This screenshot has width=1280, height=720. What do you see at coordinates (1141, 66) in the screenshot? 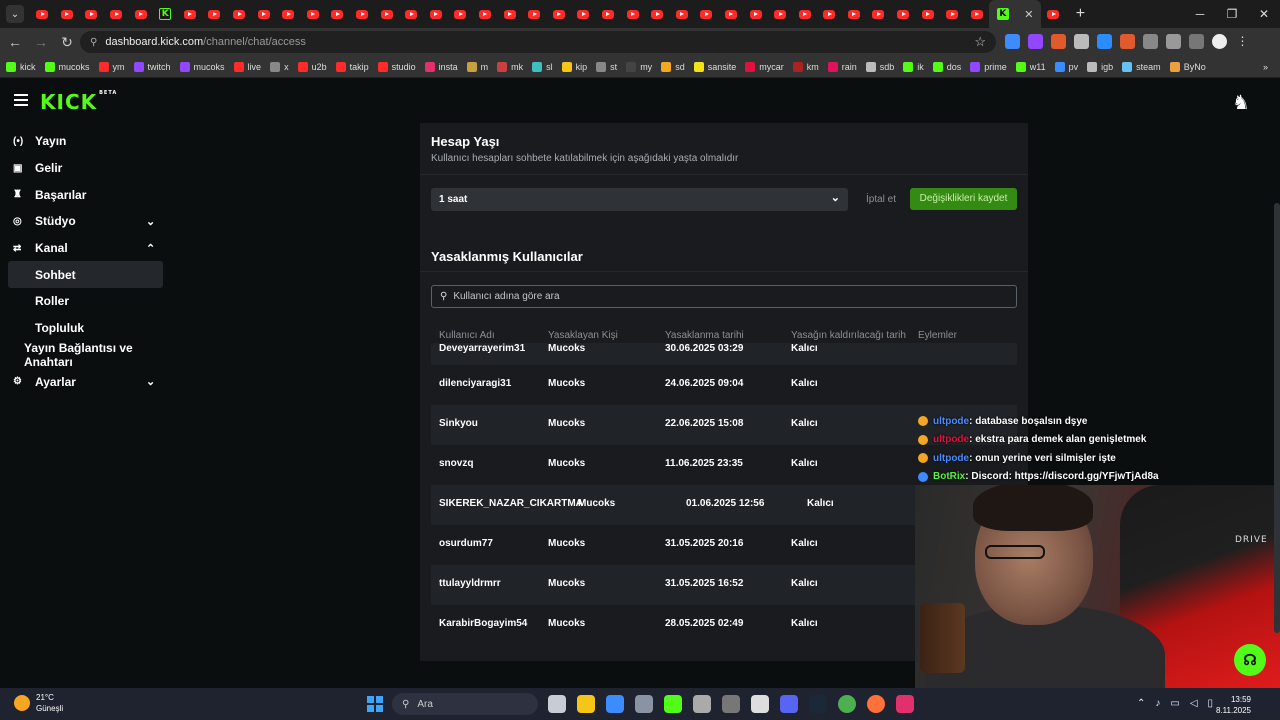
I see `bookmark-item: steam` at bounding box center [1141, 66].